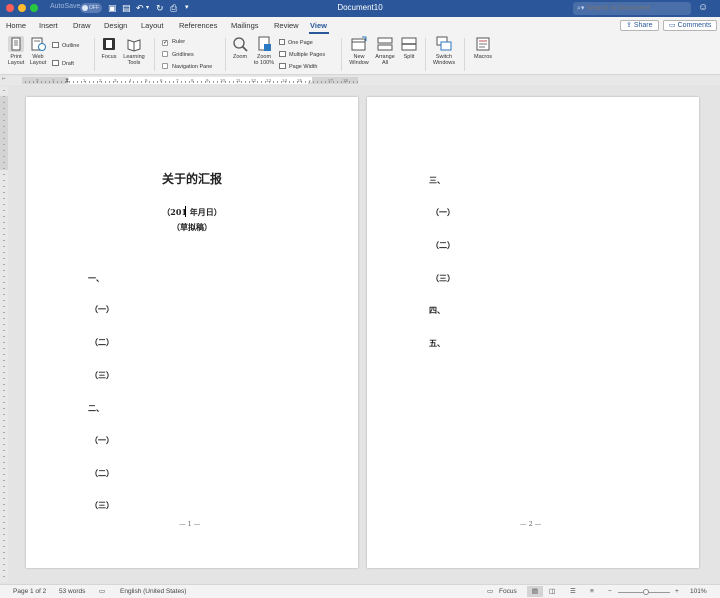  Describe the element at coordinates (173, 8) in the screenshot. I see `print-icon: ⎙` at that location.